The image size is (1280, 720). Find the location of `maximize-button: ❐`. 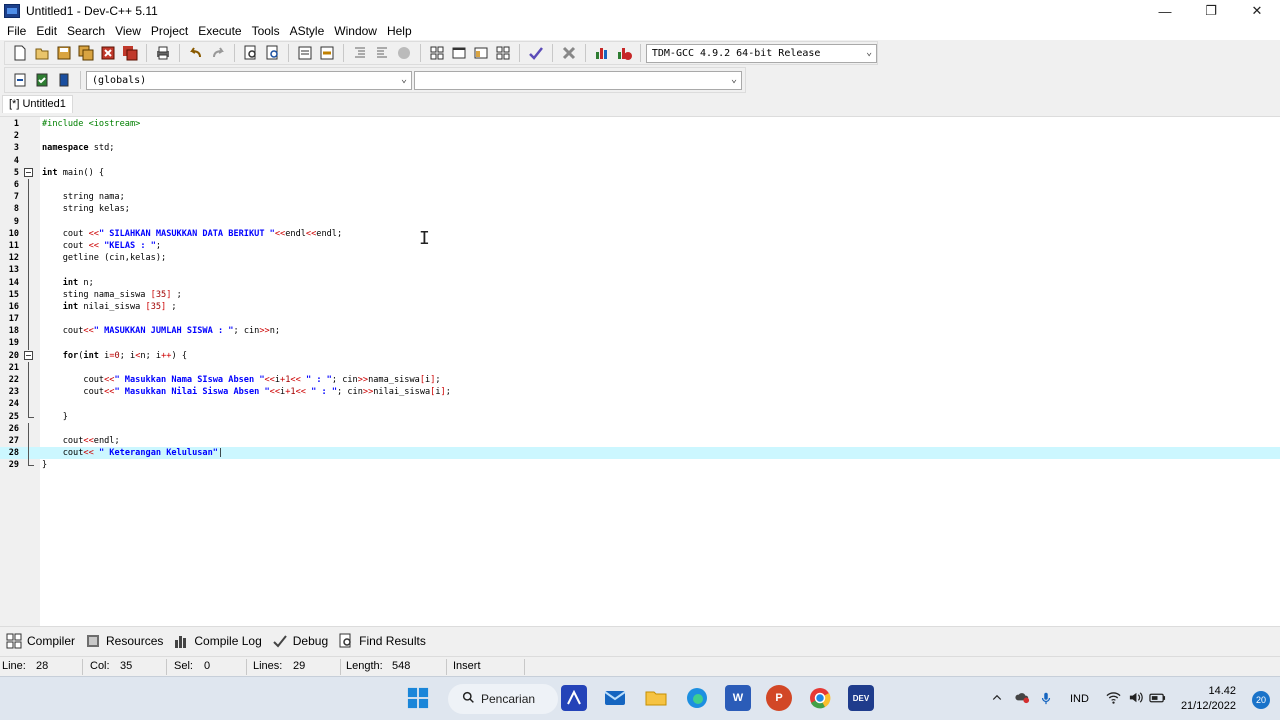

maximize-button: ❐ is located at coordinates (1211, 11).